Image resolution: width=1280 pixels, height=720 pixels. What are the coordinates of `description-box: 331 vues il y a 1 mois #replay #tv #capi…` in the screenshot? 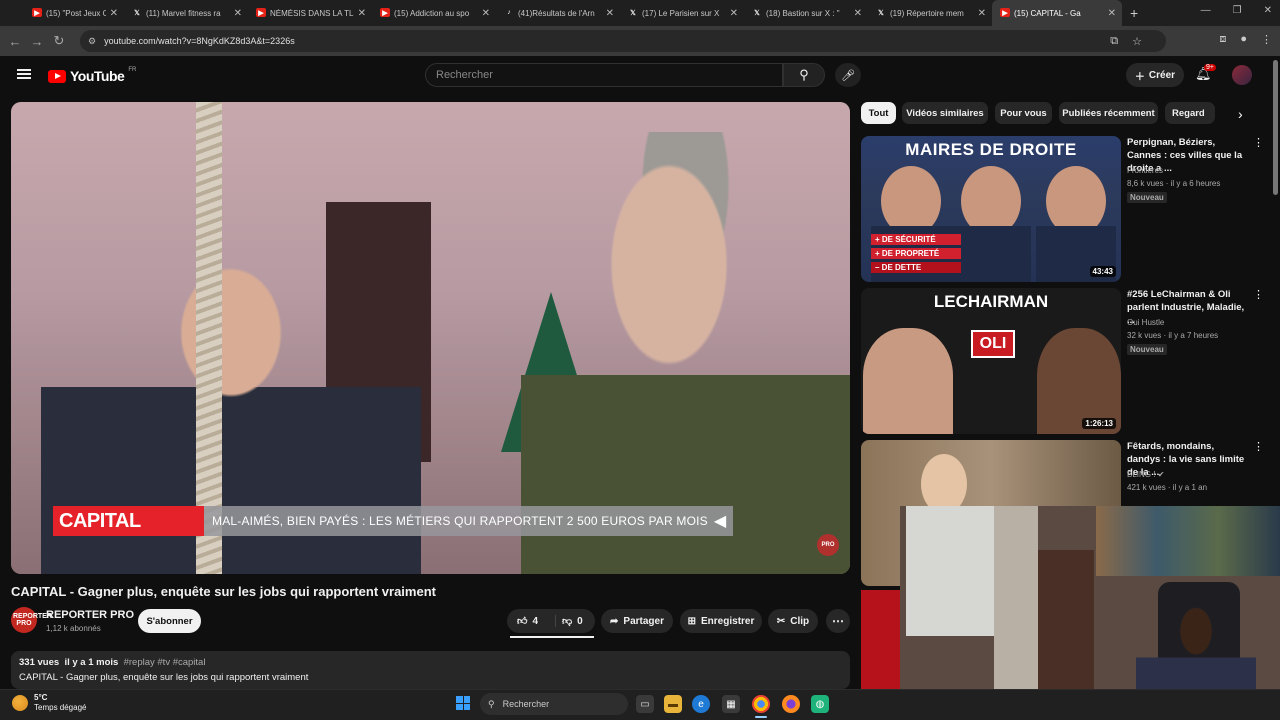 It's located at (430, 670).